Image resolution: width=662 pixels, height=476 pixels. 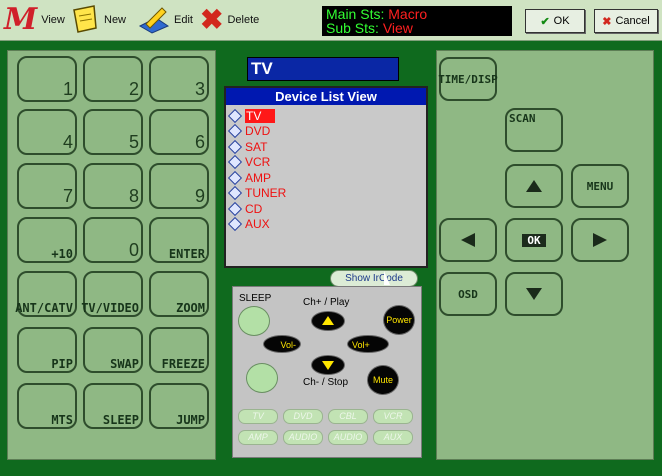 I want to click on blank-remote-button, so click(x=262, y=378).